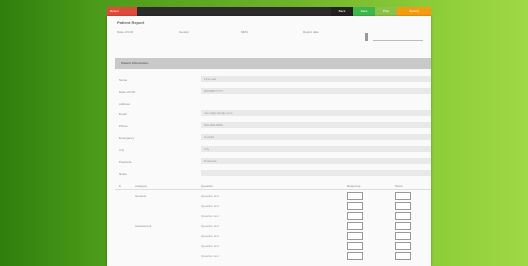  Describe the element at coordinates (214, 91) in the screenshot. I see `field-value: DD/MM/YYYY` at that location.